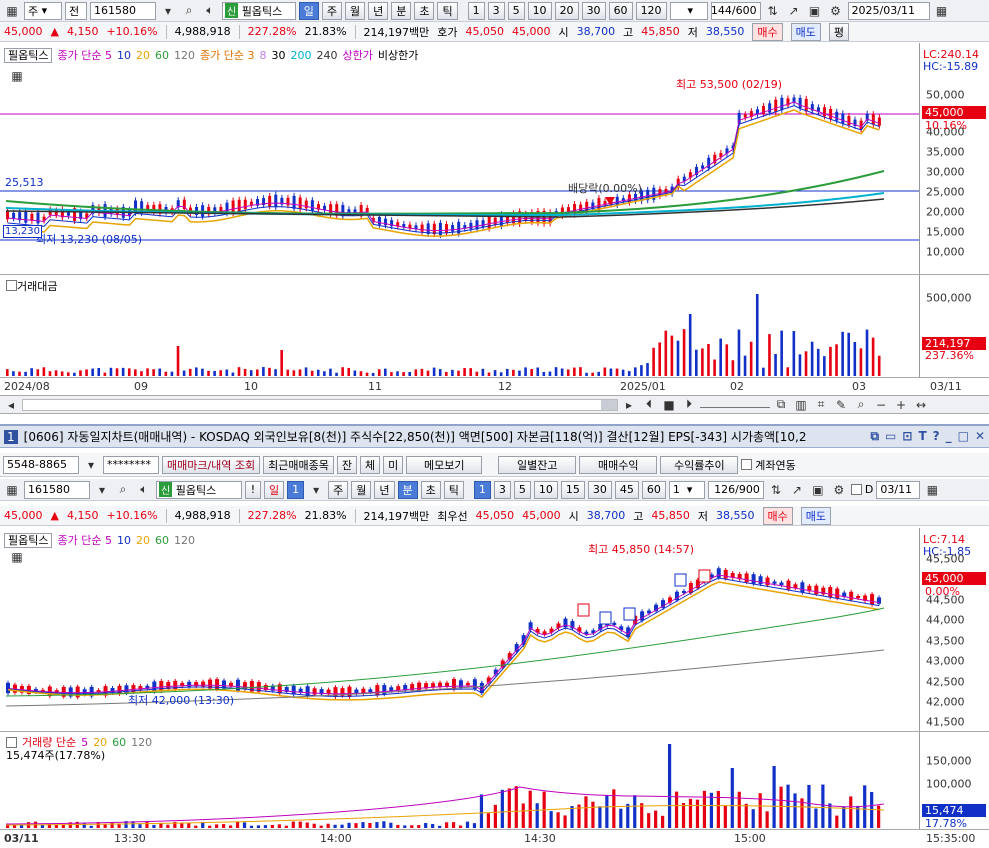  I want to click on sell-button: 매도, so click(816, 515).